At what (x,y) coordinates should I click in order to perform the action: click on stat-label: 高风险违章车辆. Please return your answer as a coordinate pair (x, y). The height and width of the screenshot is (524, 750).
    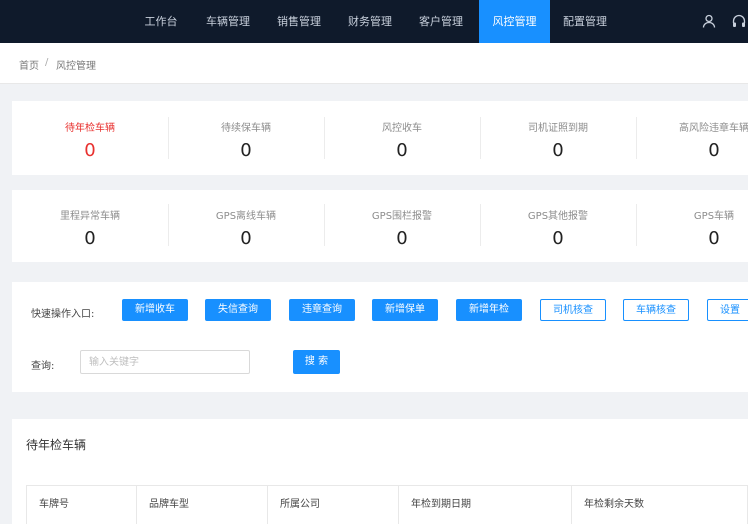
    Looking at the image, I should click on (713, 128).